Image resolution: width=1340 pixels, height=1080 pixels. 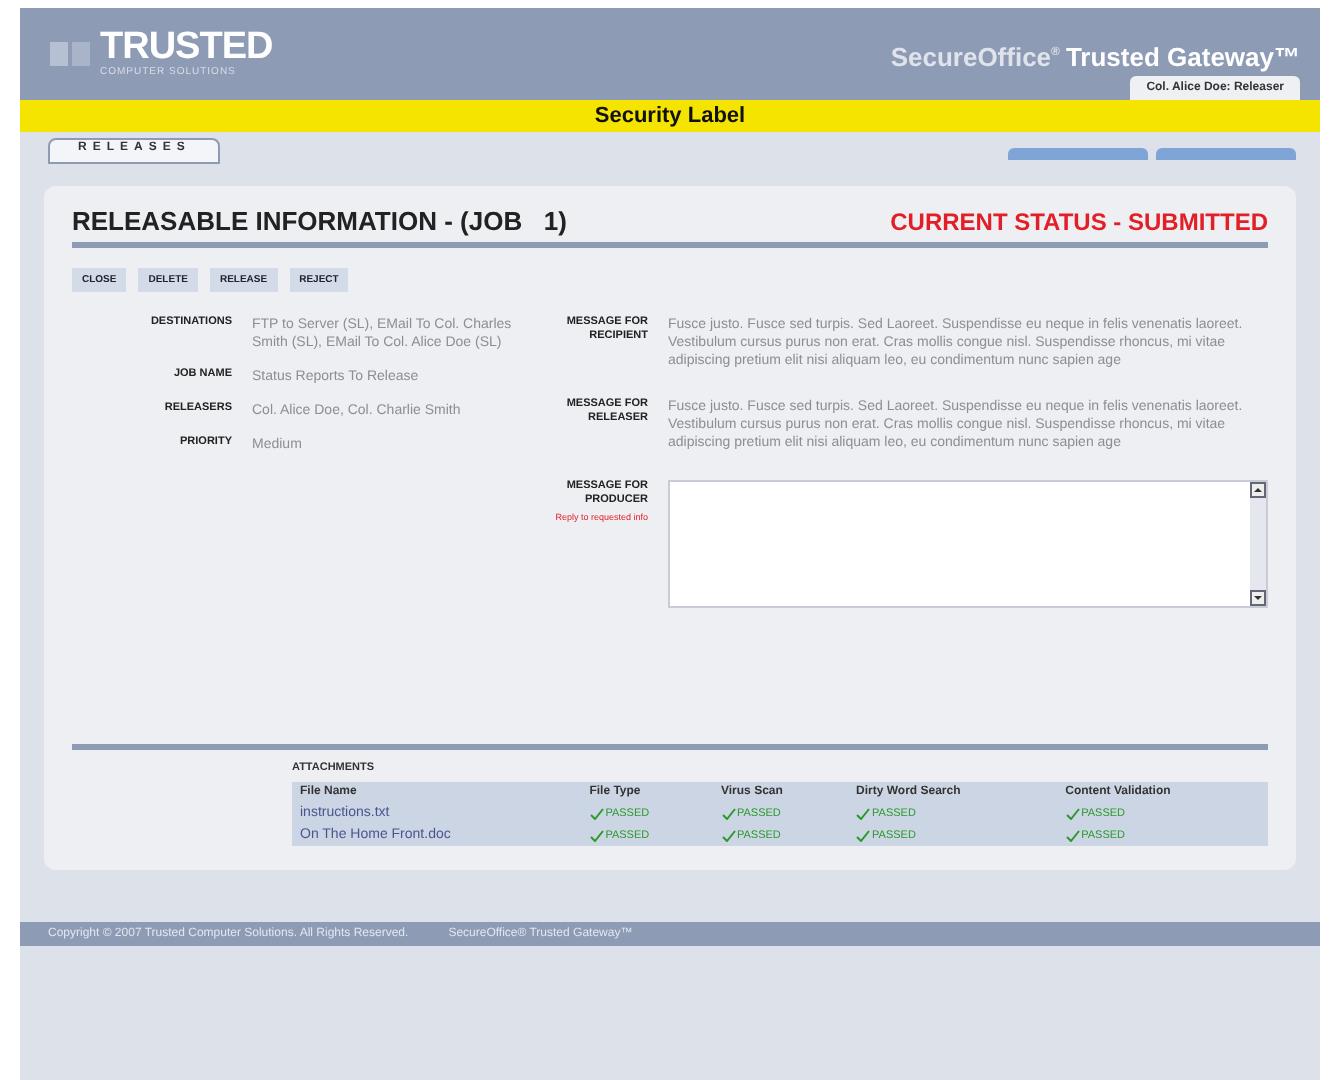 What do you see at coordinates (1258, 490) in the screenshot?
I see `scroll-up-icon` at bounding box center [1258, 490].